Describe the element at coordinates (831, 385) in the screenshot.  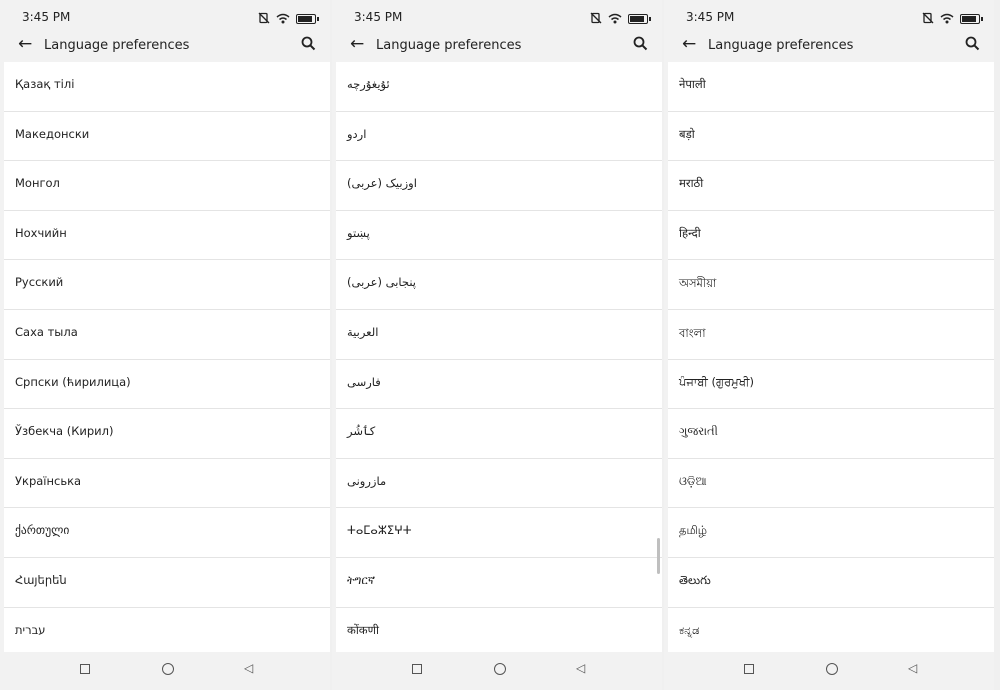
I see `language-item: ਪੰਜਾਬੀ (ਗੁਰਮੁਖੀ)` at that location.